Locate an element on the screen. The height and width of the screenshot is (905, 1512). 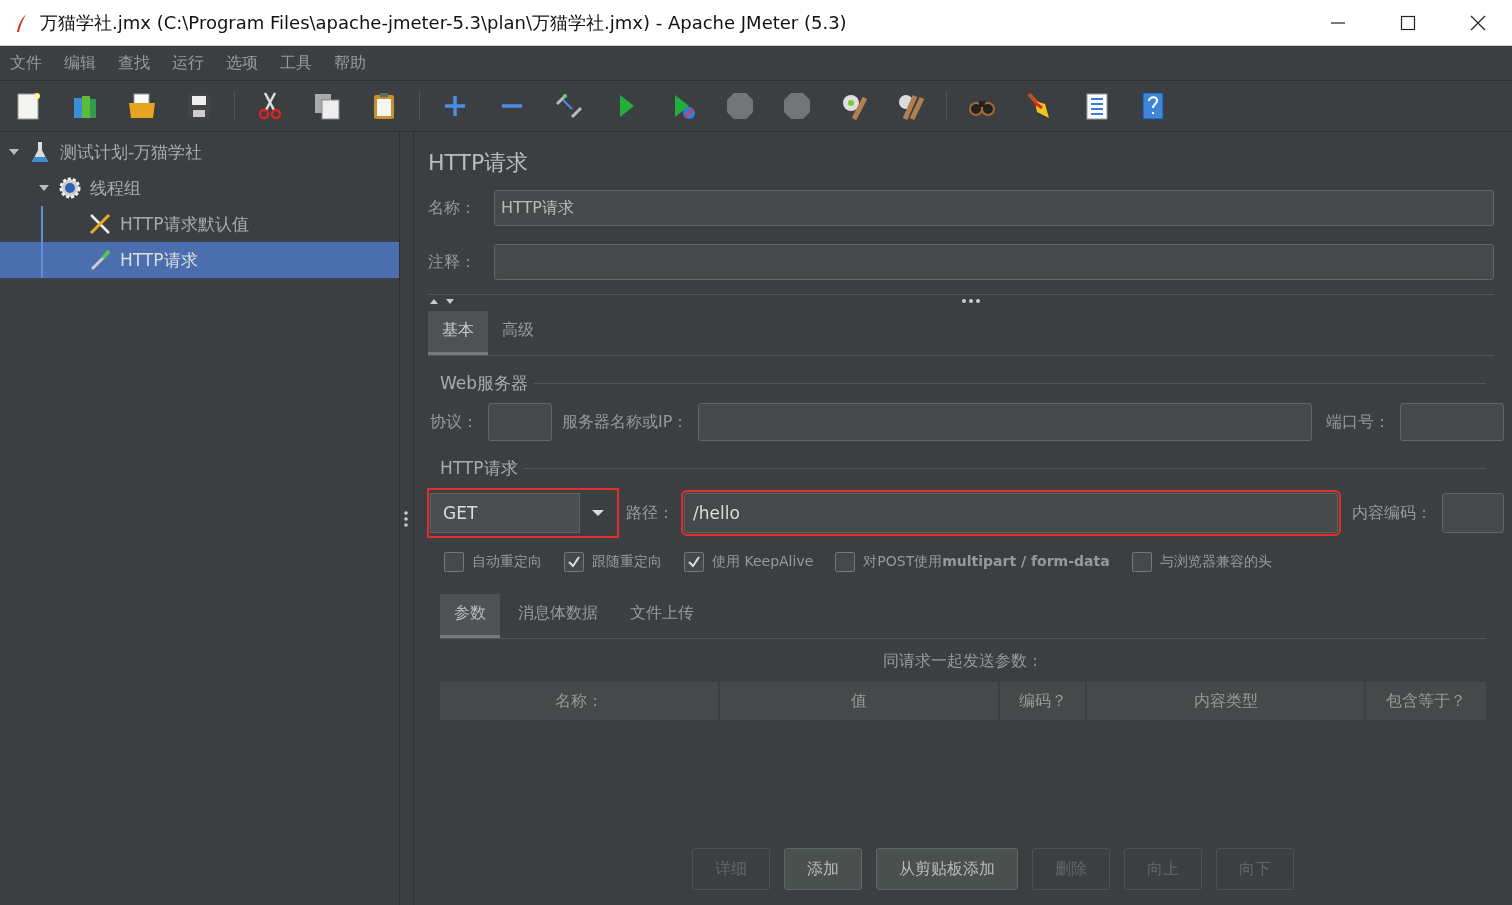
server-field is located at coordinates (1005, 422).